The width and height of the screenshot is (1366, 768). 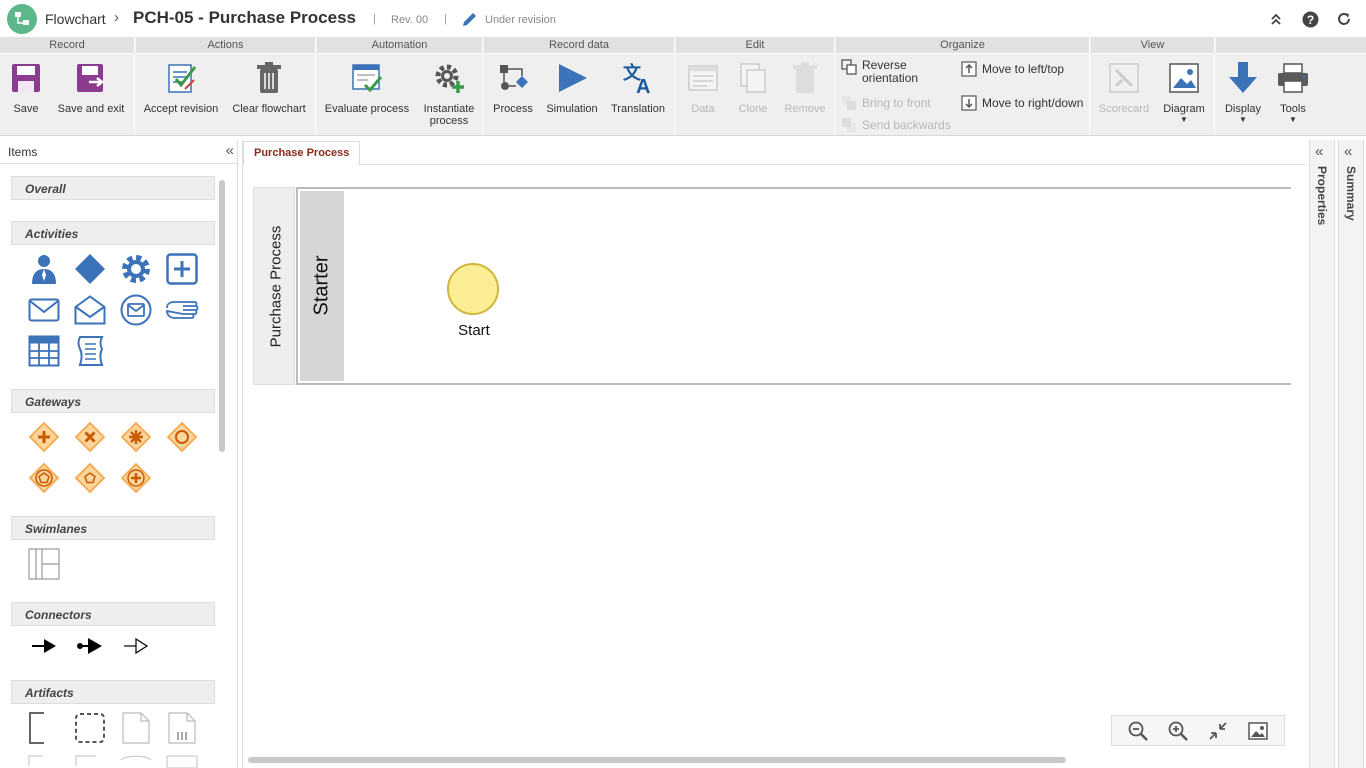 I want to click on section-artifacts: Artifacts, so click(x=113, y=692).